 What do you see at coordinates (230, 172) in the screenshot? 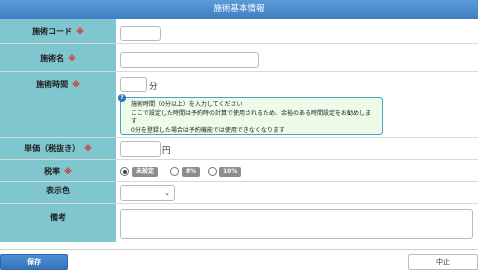
I see `tax-option-10: 10%` at bounding box center [230, 172].